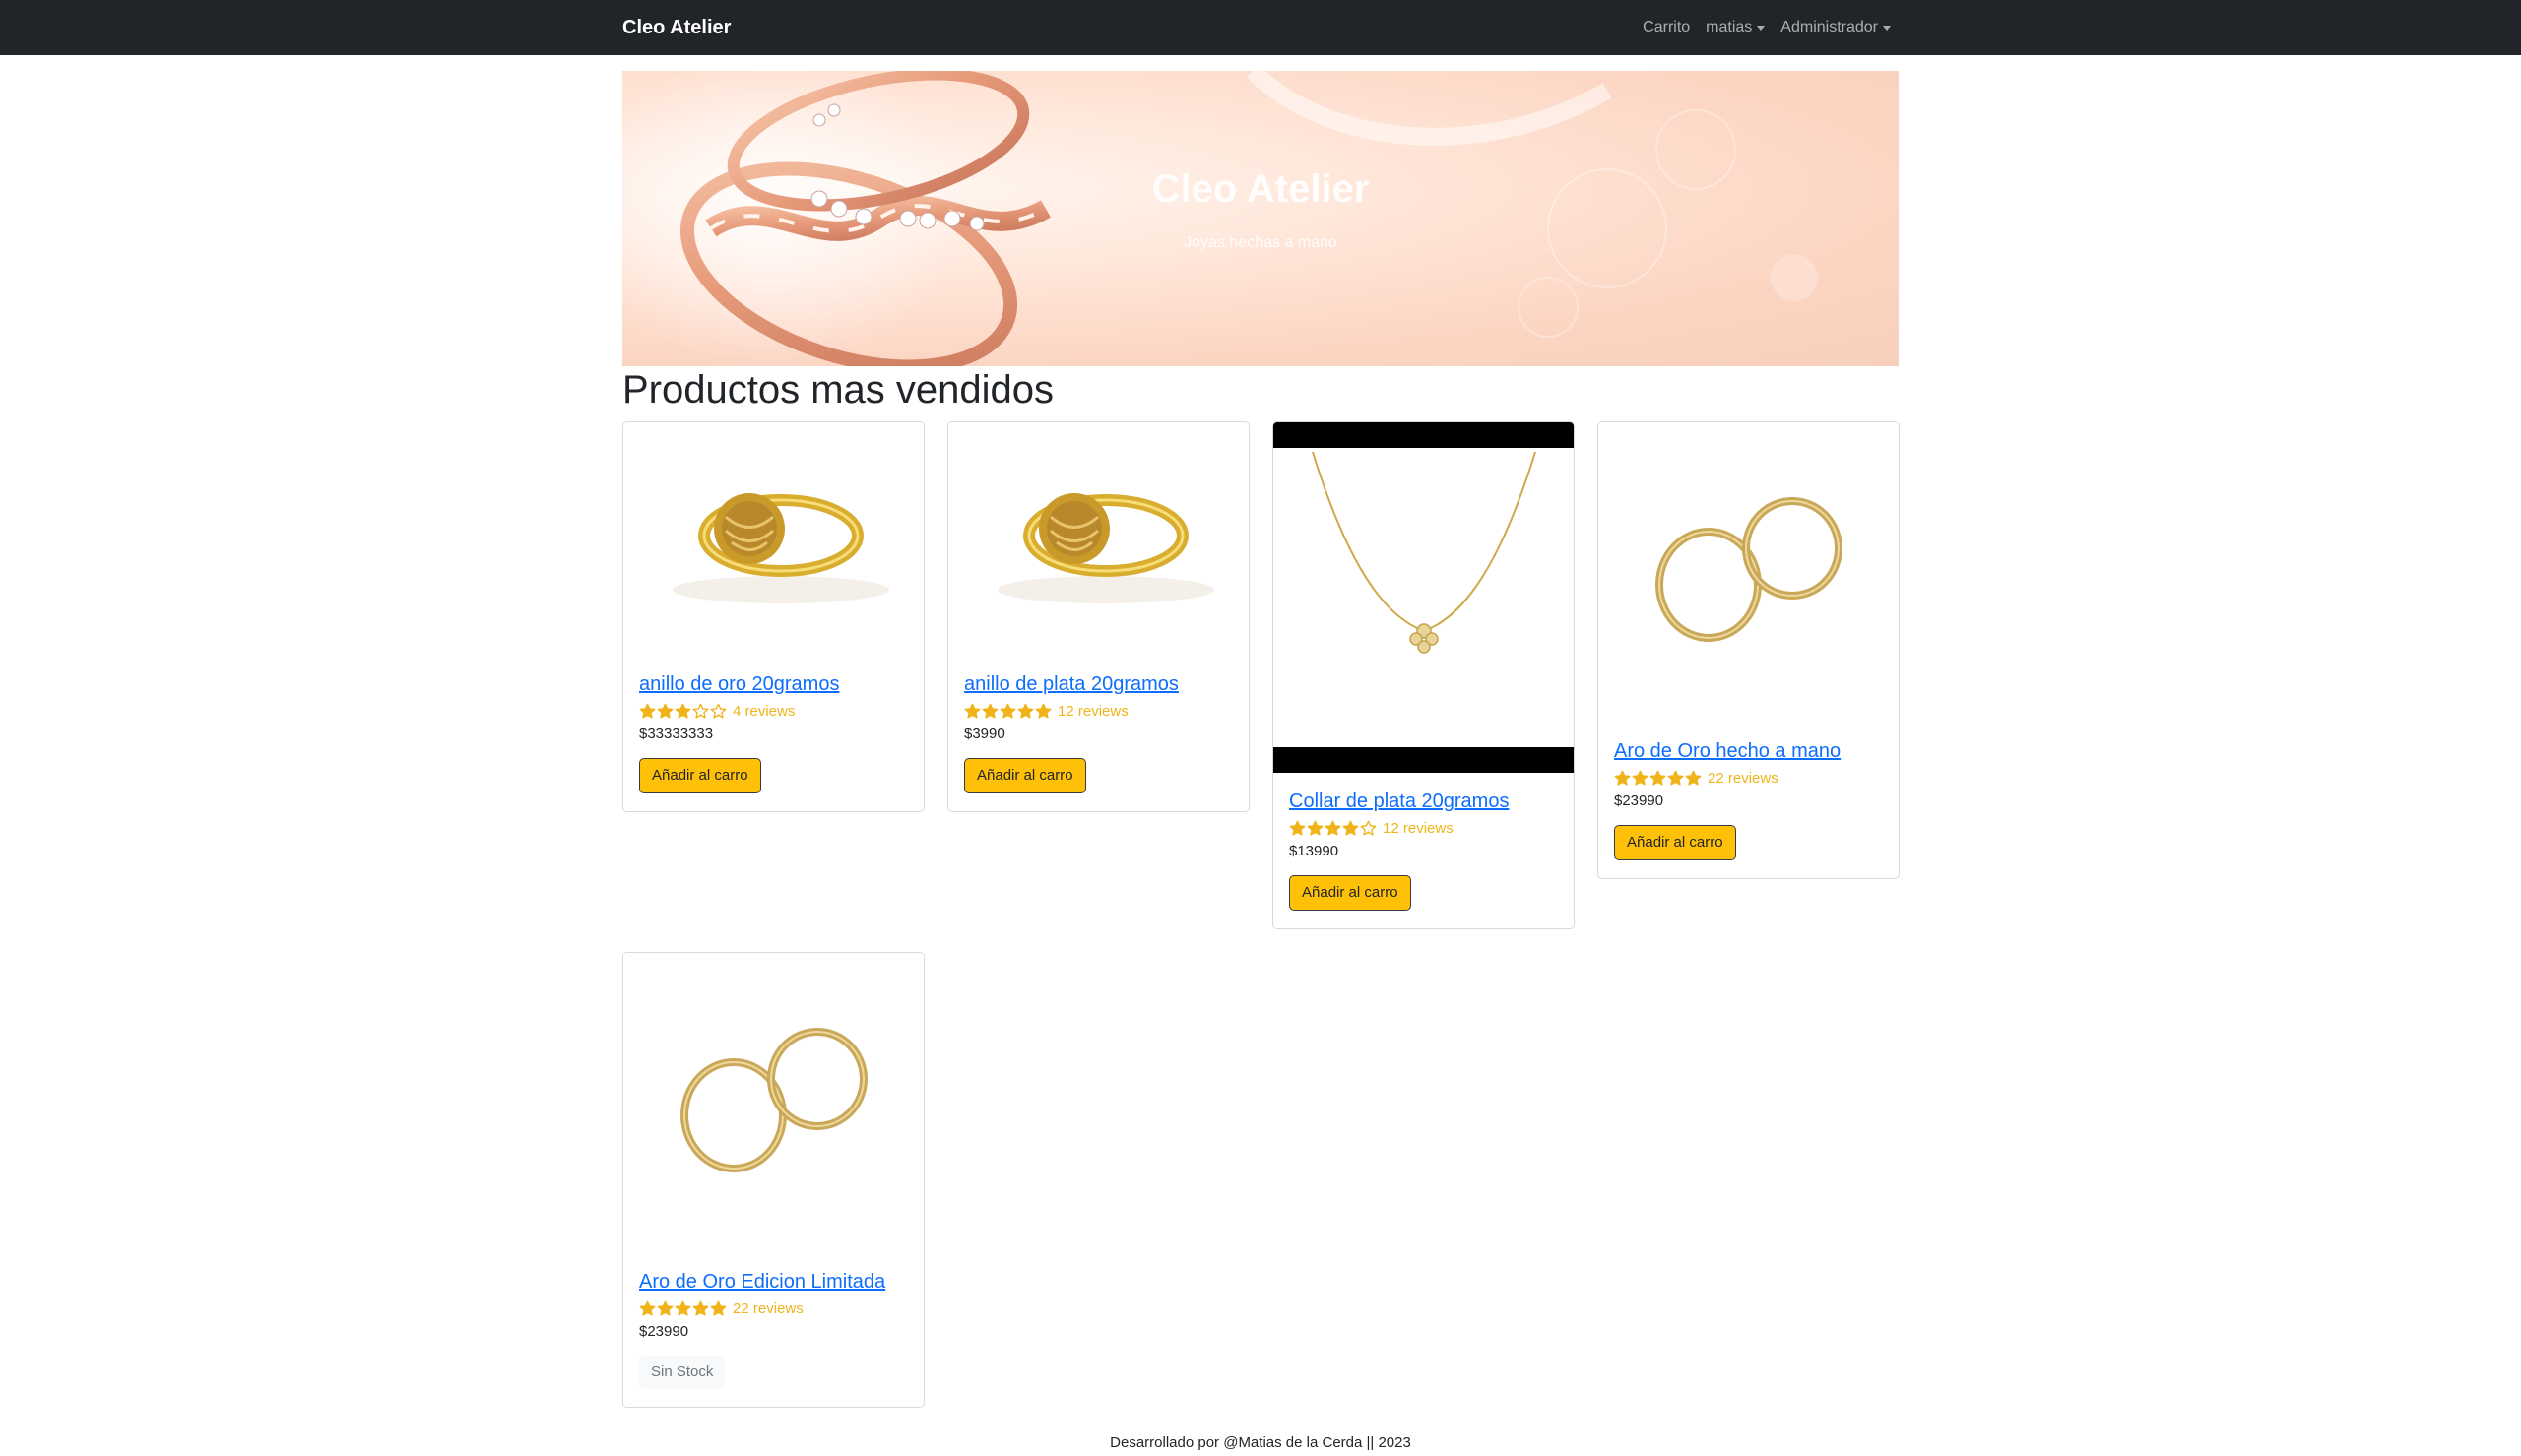 The height and width of the screenshot is (1456, 2521). What do you see at coordinates (682, 1372) in the screenshot?
I see `out-of-stock-badge: Sin Stock` at bounding box center [682, 1372].